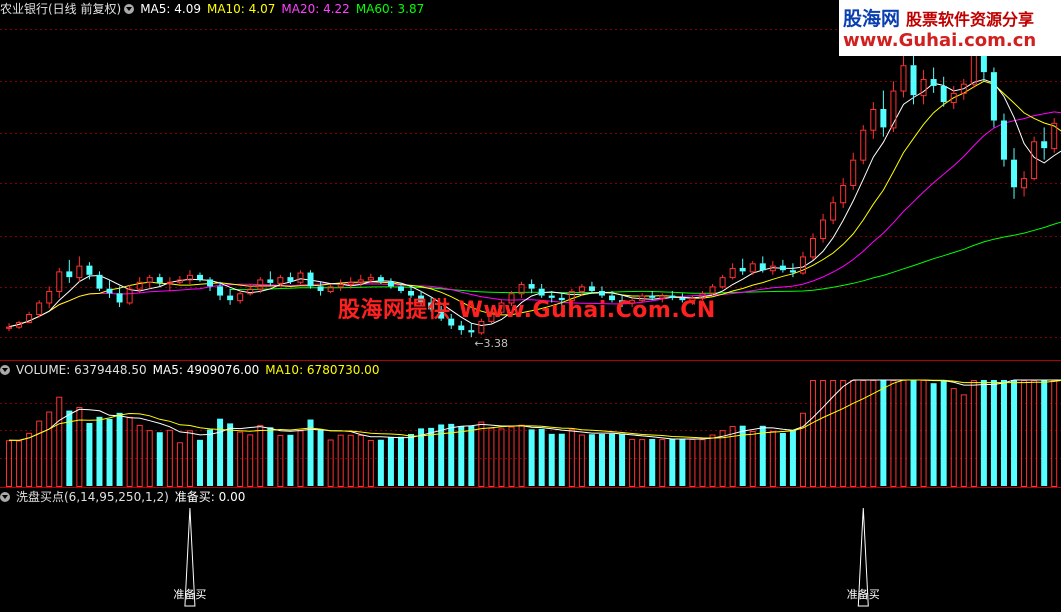  I want to click on volume-ma10-line, so click(534, 410).